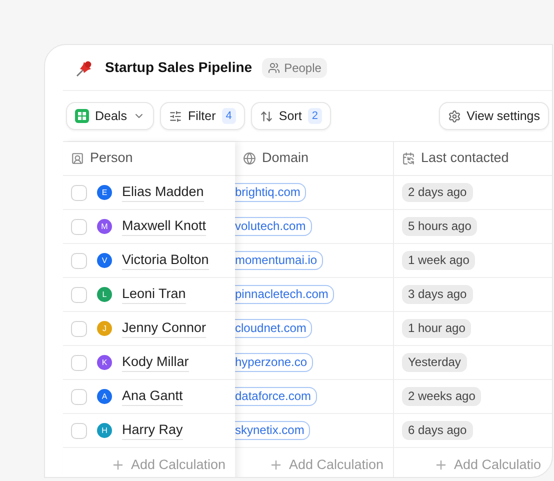 Image resolution: width=554 pixels, height=481 pixels. I want to click on domain-column-icon, so click(249, 158).